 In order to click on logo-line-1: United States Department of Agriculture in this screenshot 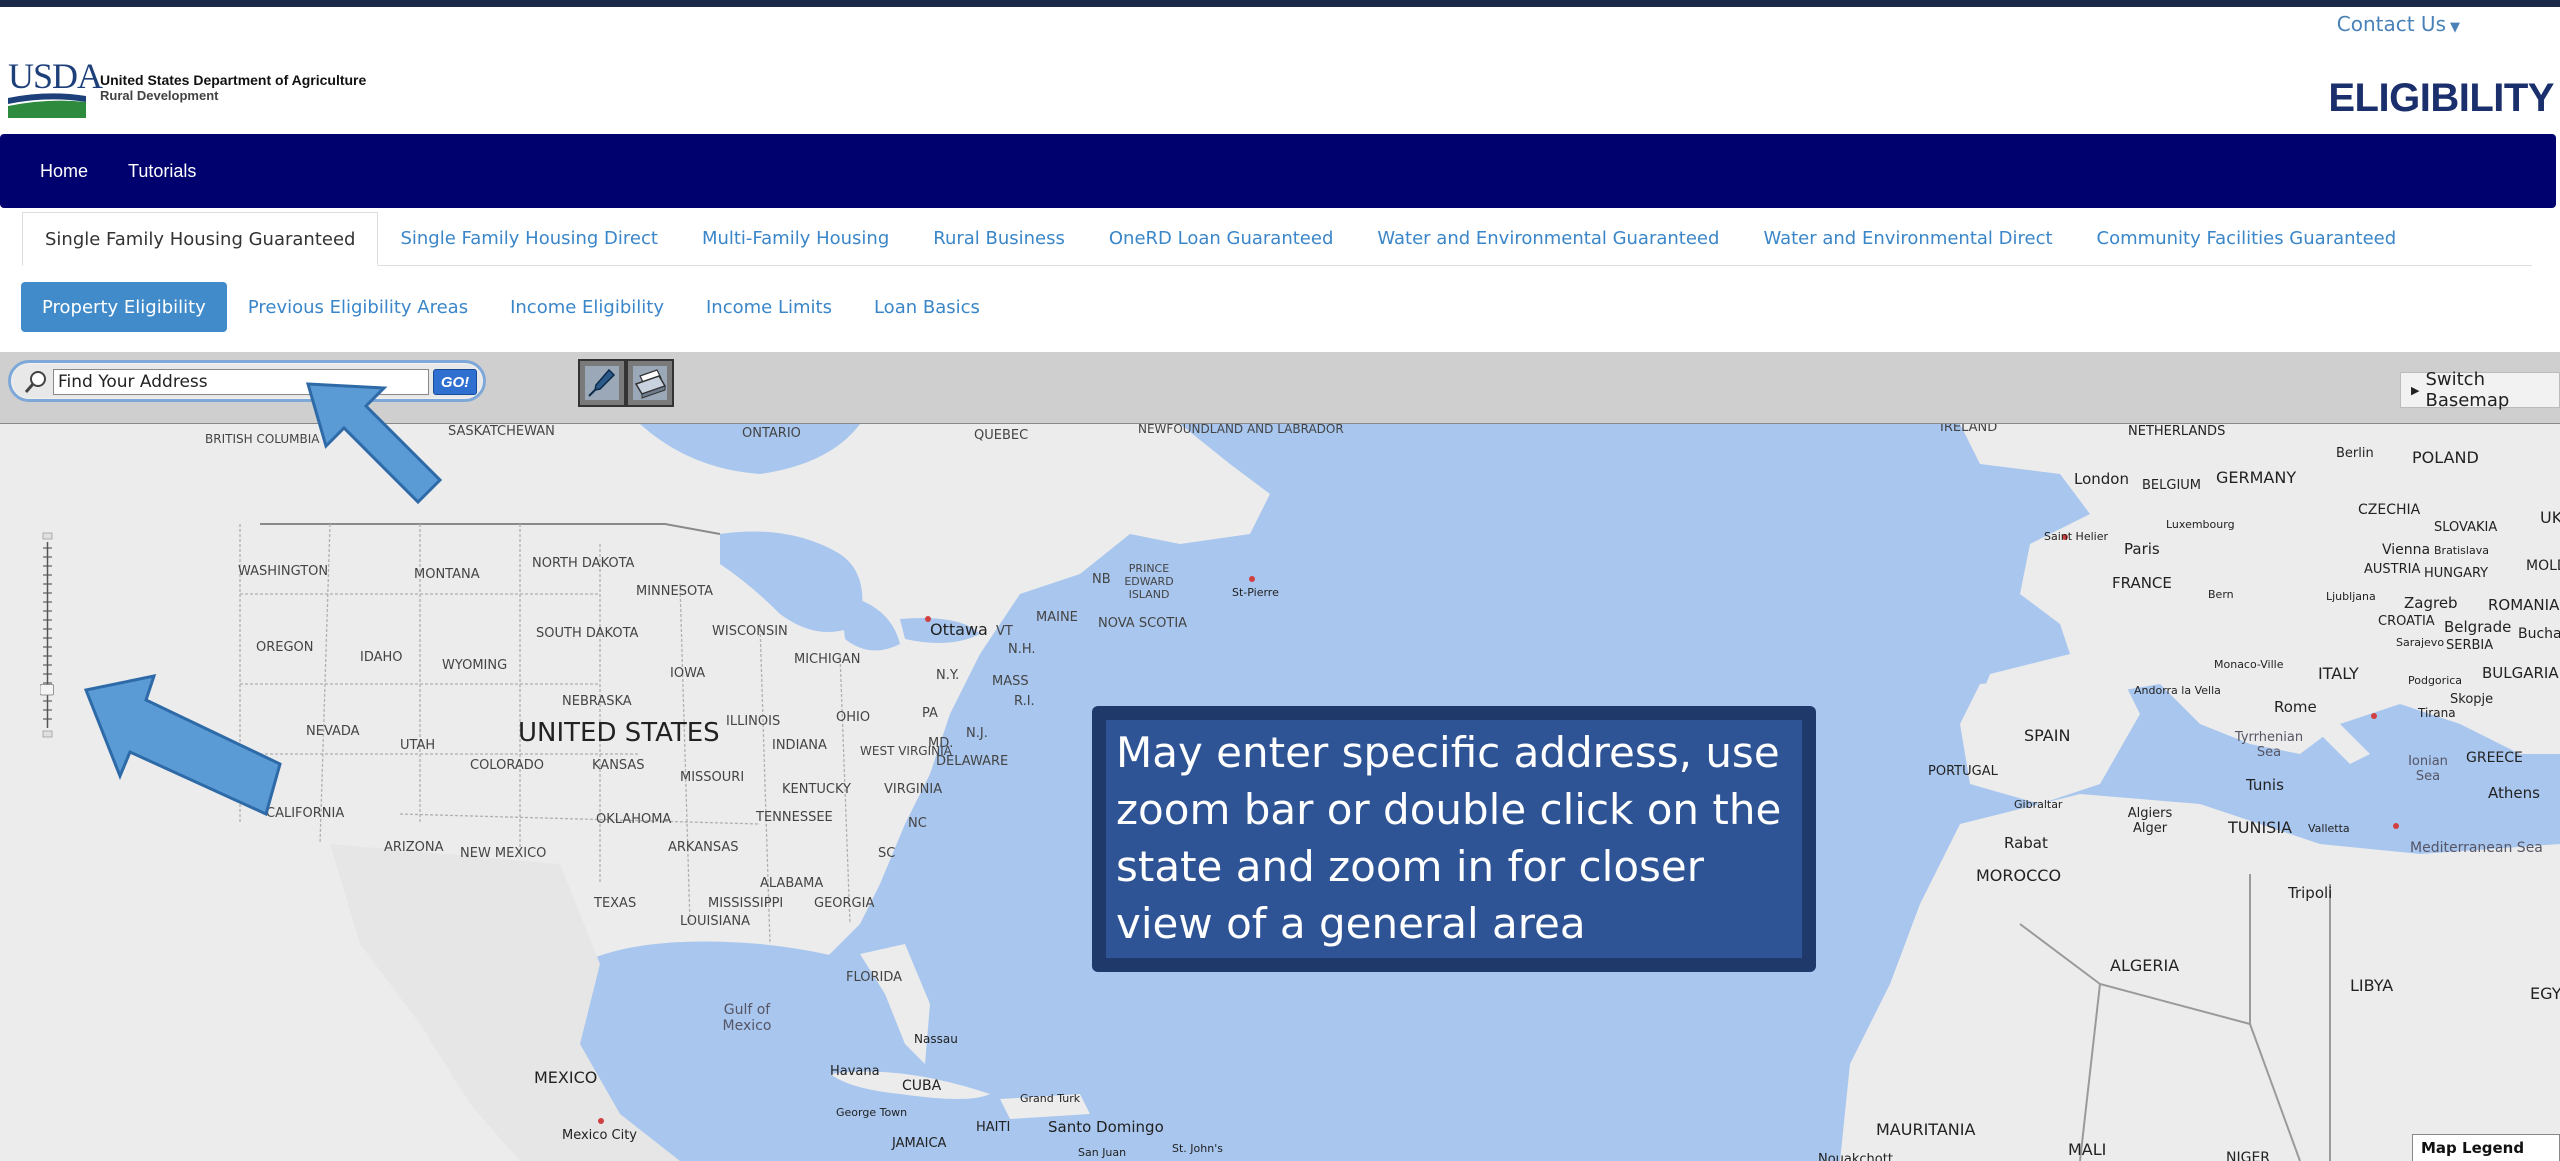, I will do `click(233, 80)`.